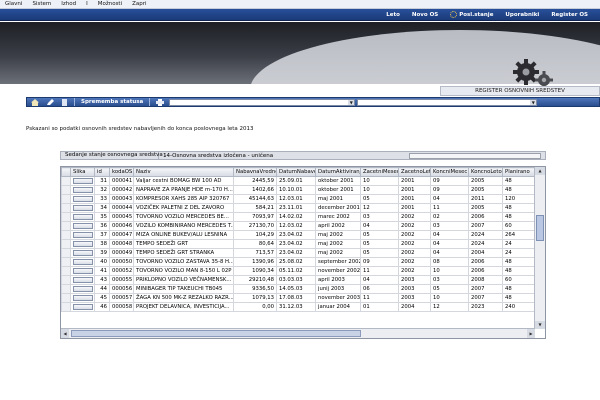 The image size is (600, 400). What do you see at coordinates (121, 244) in the screenshot?
I see `table-cell: 000048` at bounding box center [121, 244].